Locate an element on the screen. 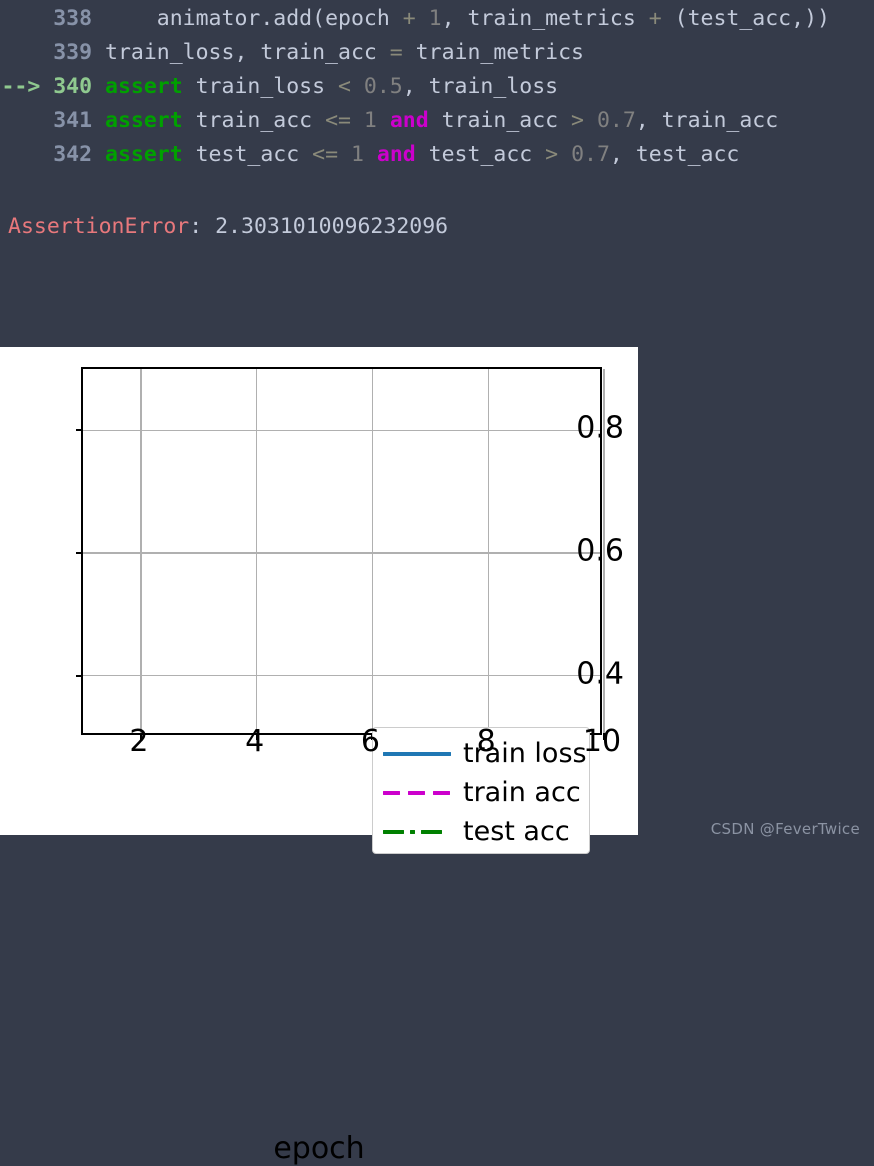  legend-entry: test acc is located at coordinates (481, 831).